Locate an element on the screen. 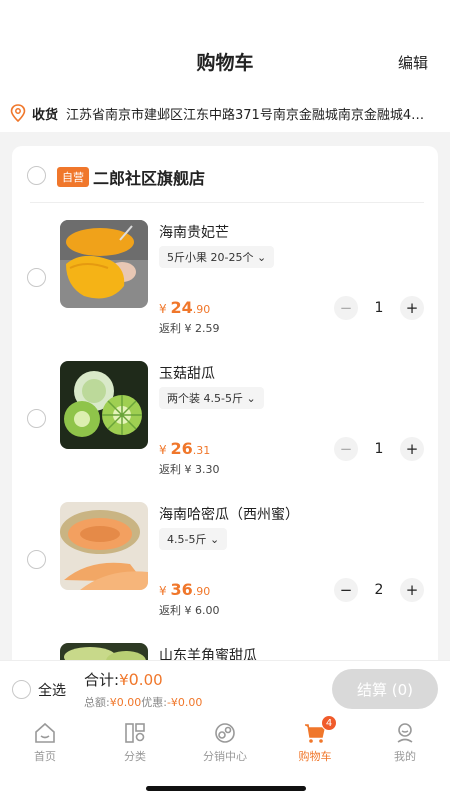 The height and width of the screenshot is (800, 450). rebate-text: 返利 ¥ 2.59 is located at coordinates (189, 328).